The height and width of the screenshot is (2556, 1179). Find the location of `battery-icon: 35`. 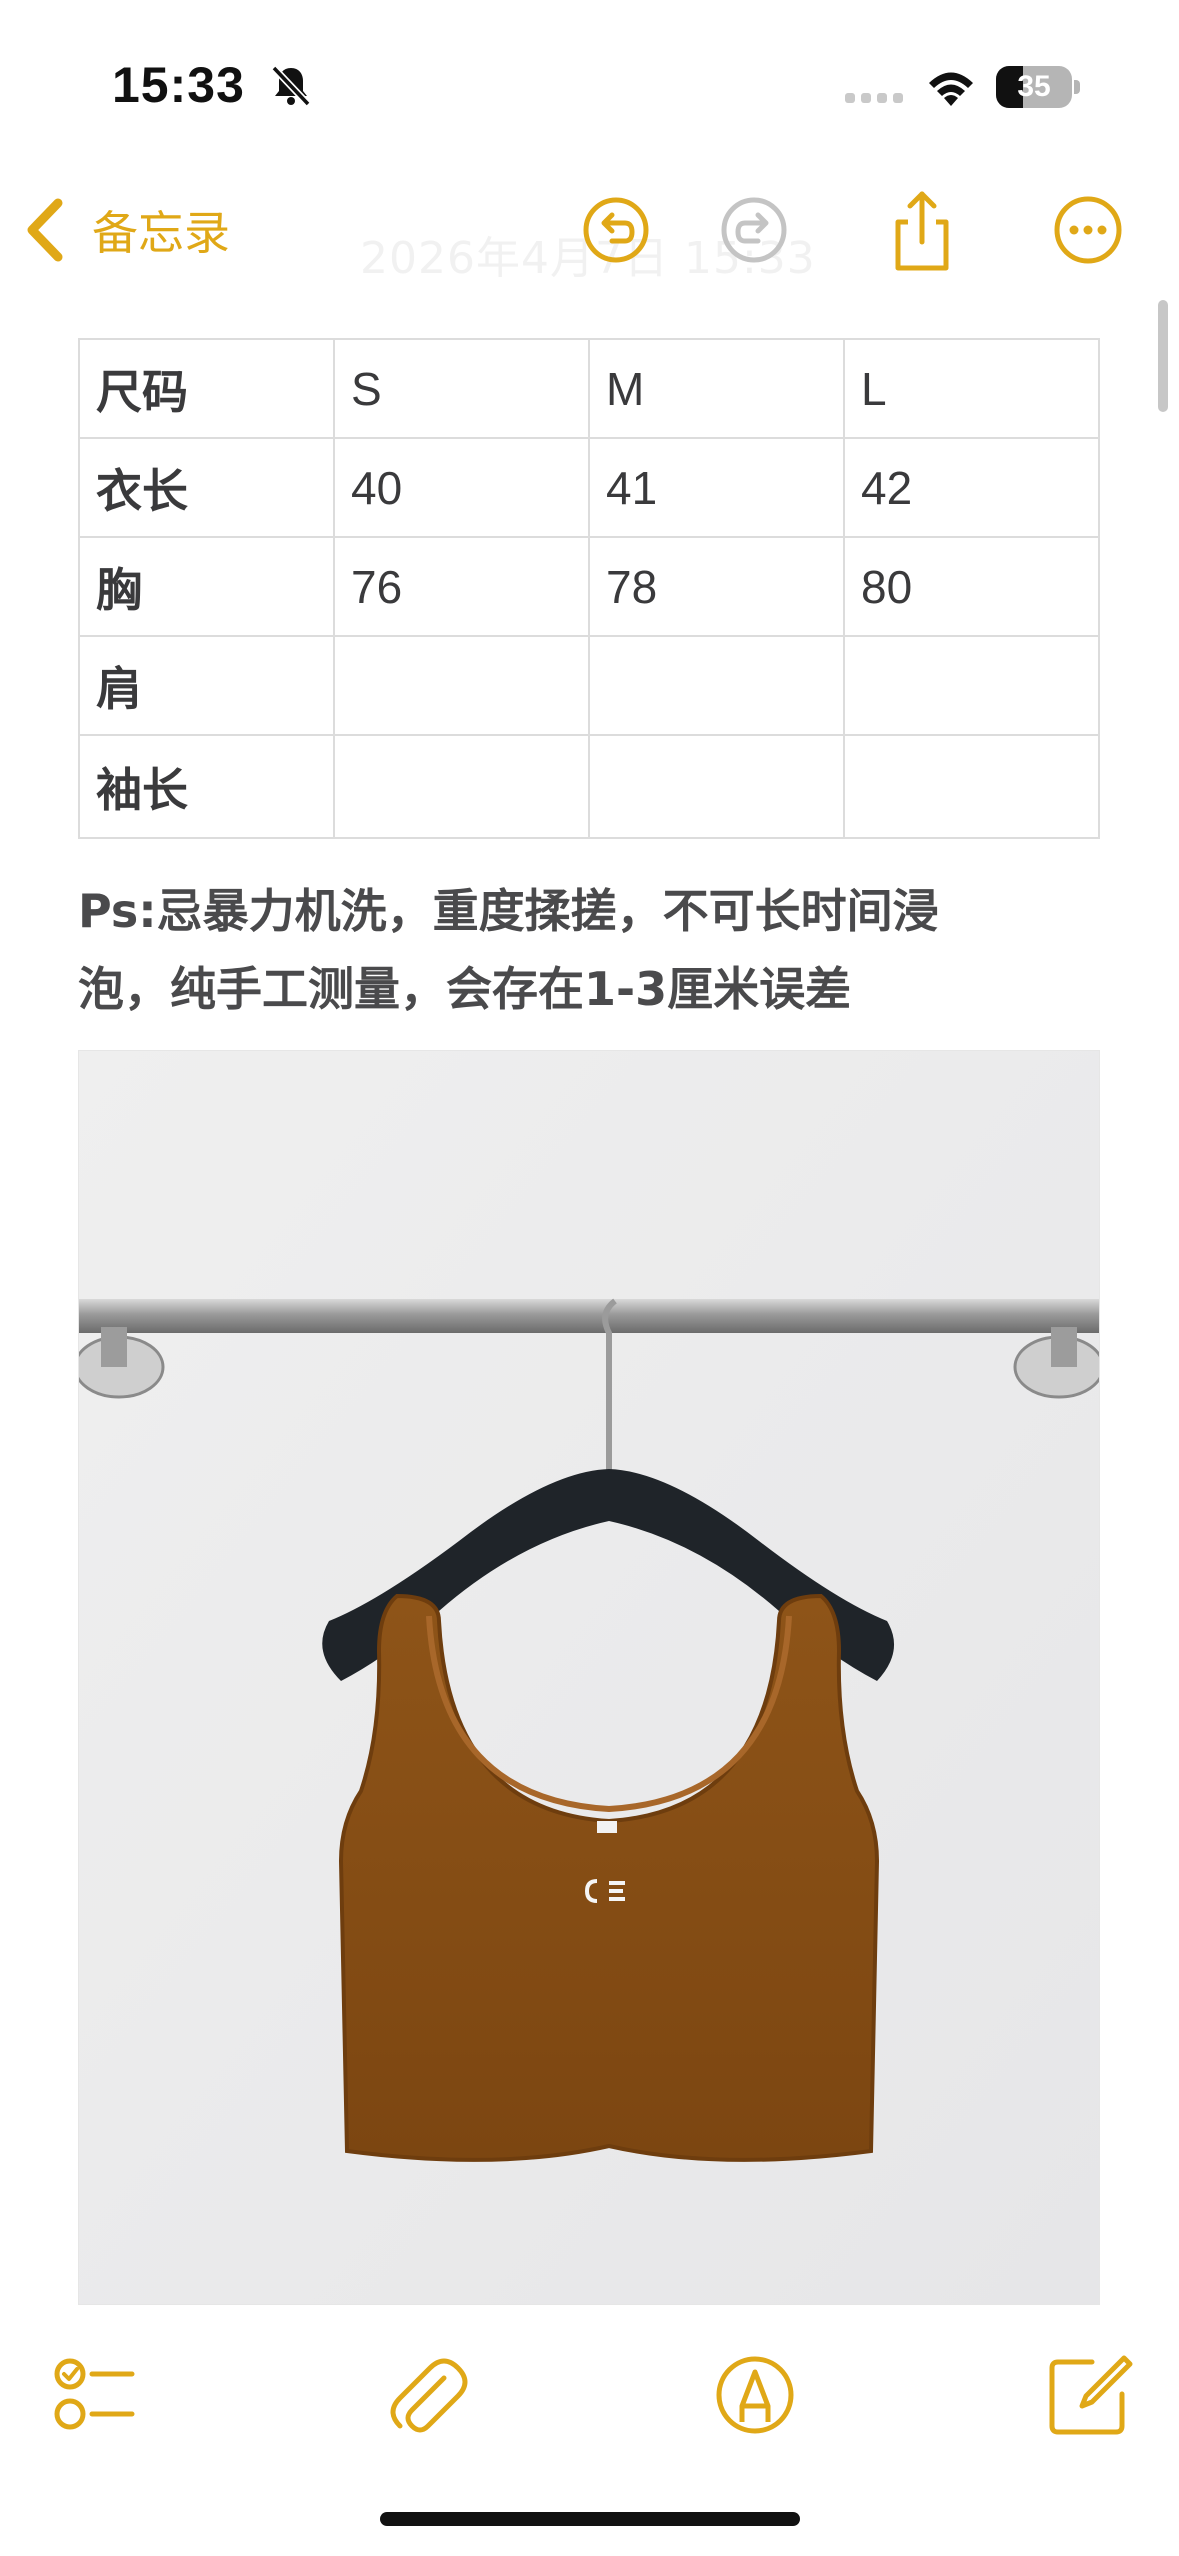

battery-icon: 35 is located at coordinates (1038, 87).